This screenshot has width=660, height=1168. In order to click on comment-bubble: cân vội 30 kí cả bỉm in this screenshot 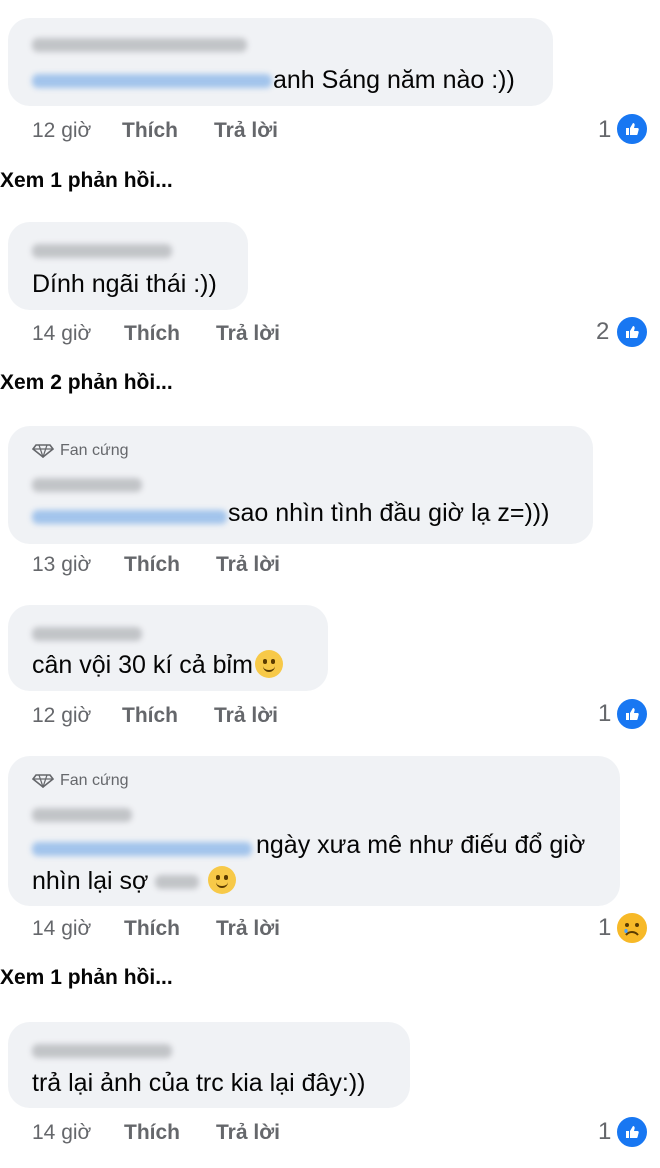, I will do `click(168, 648)`.